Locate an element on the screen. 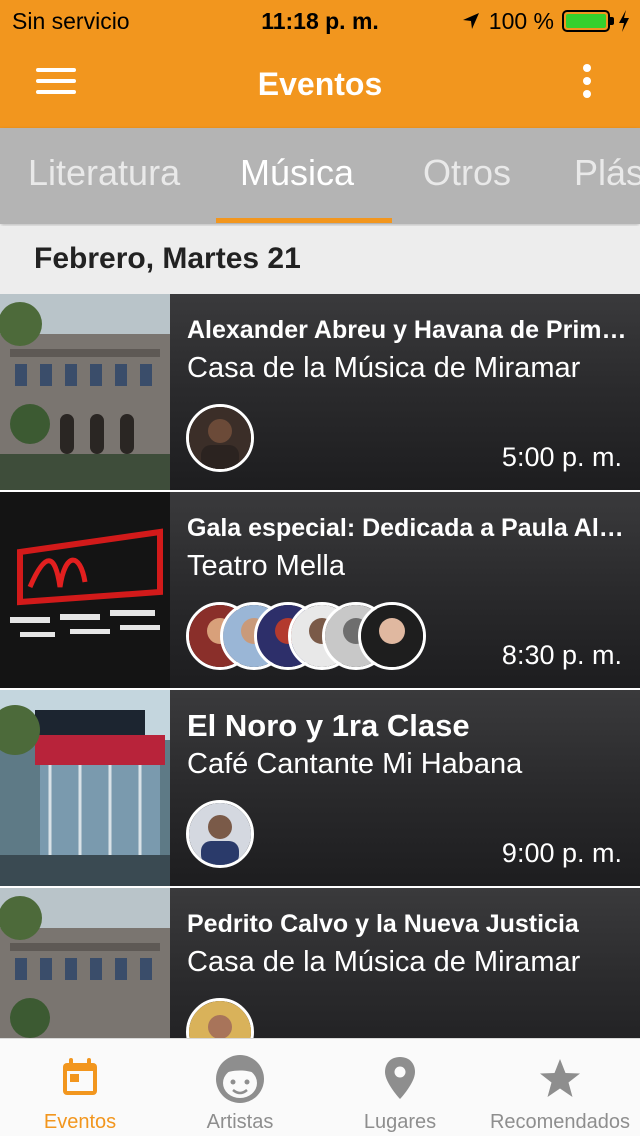 Image resolution: width=640 pixels, height=1136 pixels. face-icon is located at coordinates (240, 1079).